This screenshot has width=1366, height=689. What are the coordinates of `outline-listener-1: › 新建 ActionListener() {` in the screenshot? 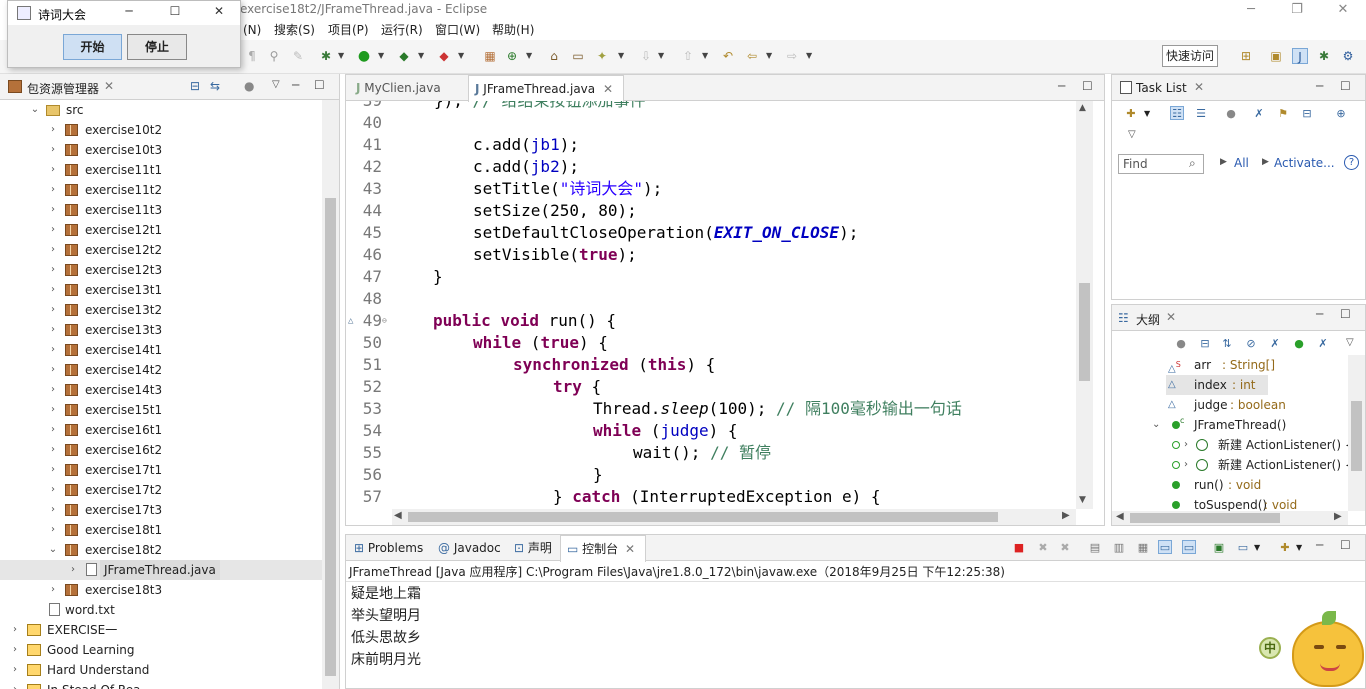 It's located at (1260, 445).